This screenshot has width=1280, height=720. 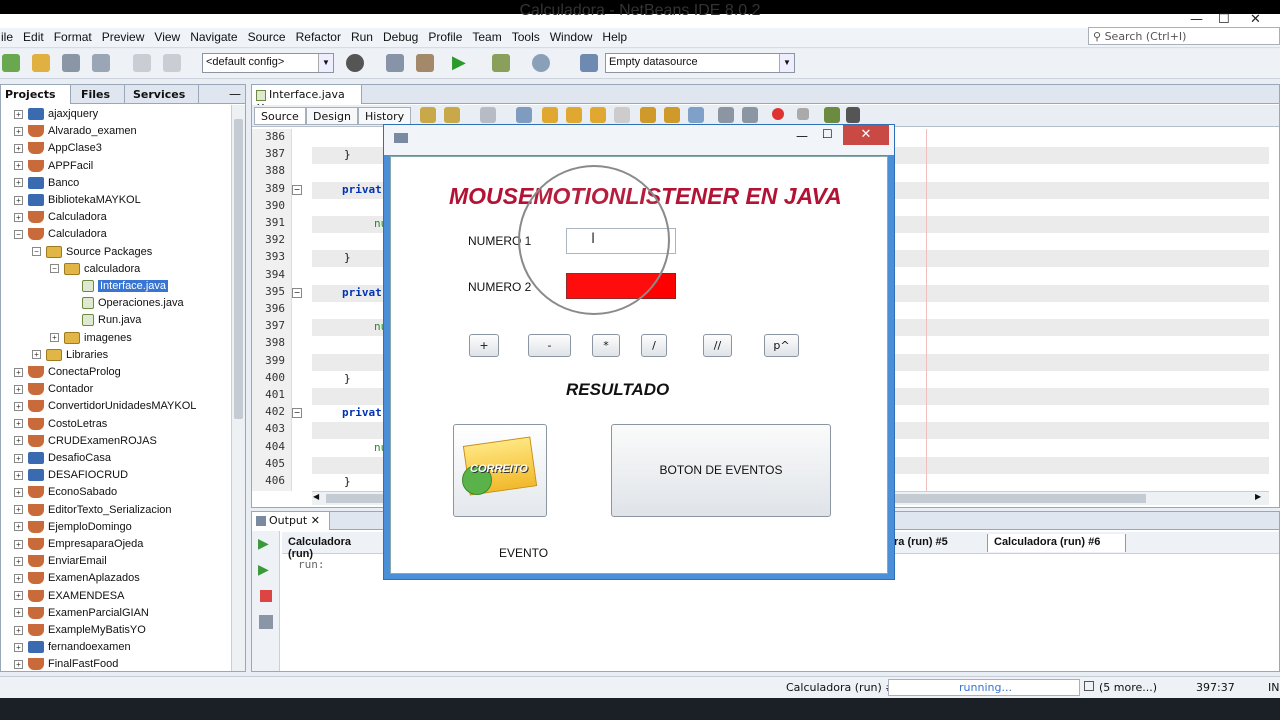 I want to click on find-prev-icon, so click(x=550, y=115).